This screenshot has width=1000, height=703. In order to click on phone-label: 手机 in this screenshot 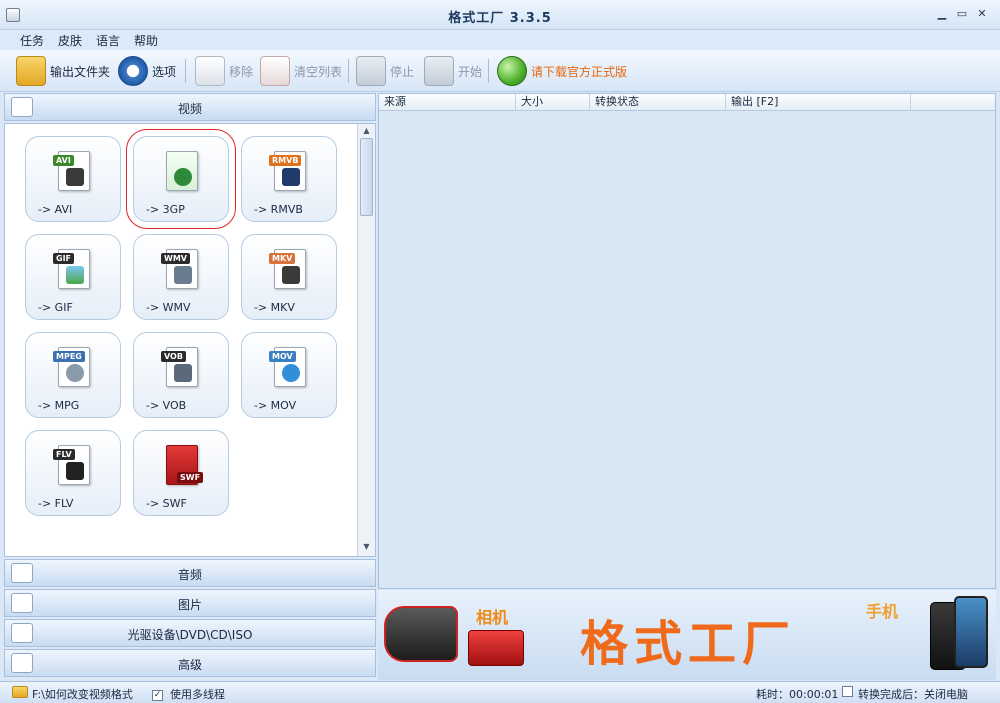, I will do `click(882, 611)`.